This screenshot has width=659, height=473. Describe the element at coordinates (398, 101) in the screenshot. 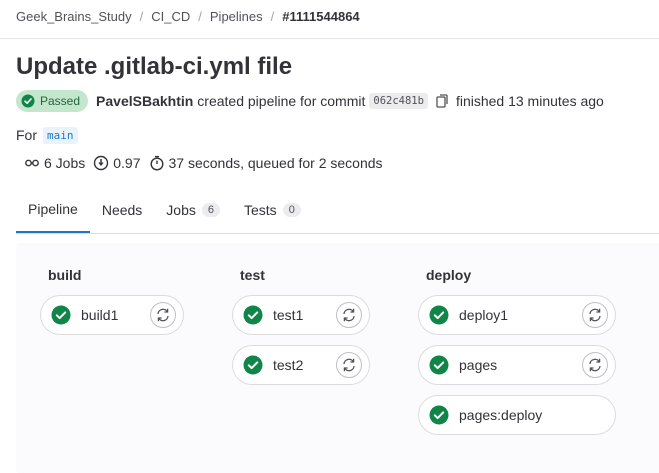

I see `commit-sha: 062c481b` at that location.